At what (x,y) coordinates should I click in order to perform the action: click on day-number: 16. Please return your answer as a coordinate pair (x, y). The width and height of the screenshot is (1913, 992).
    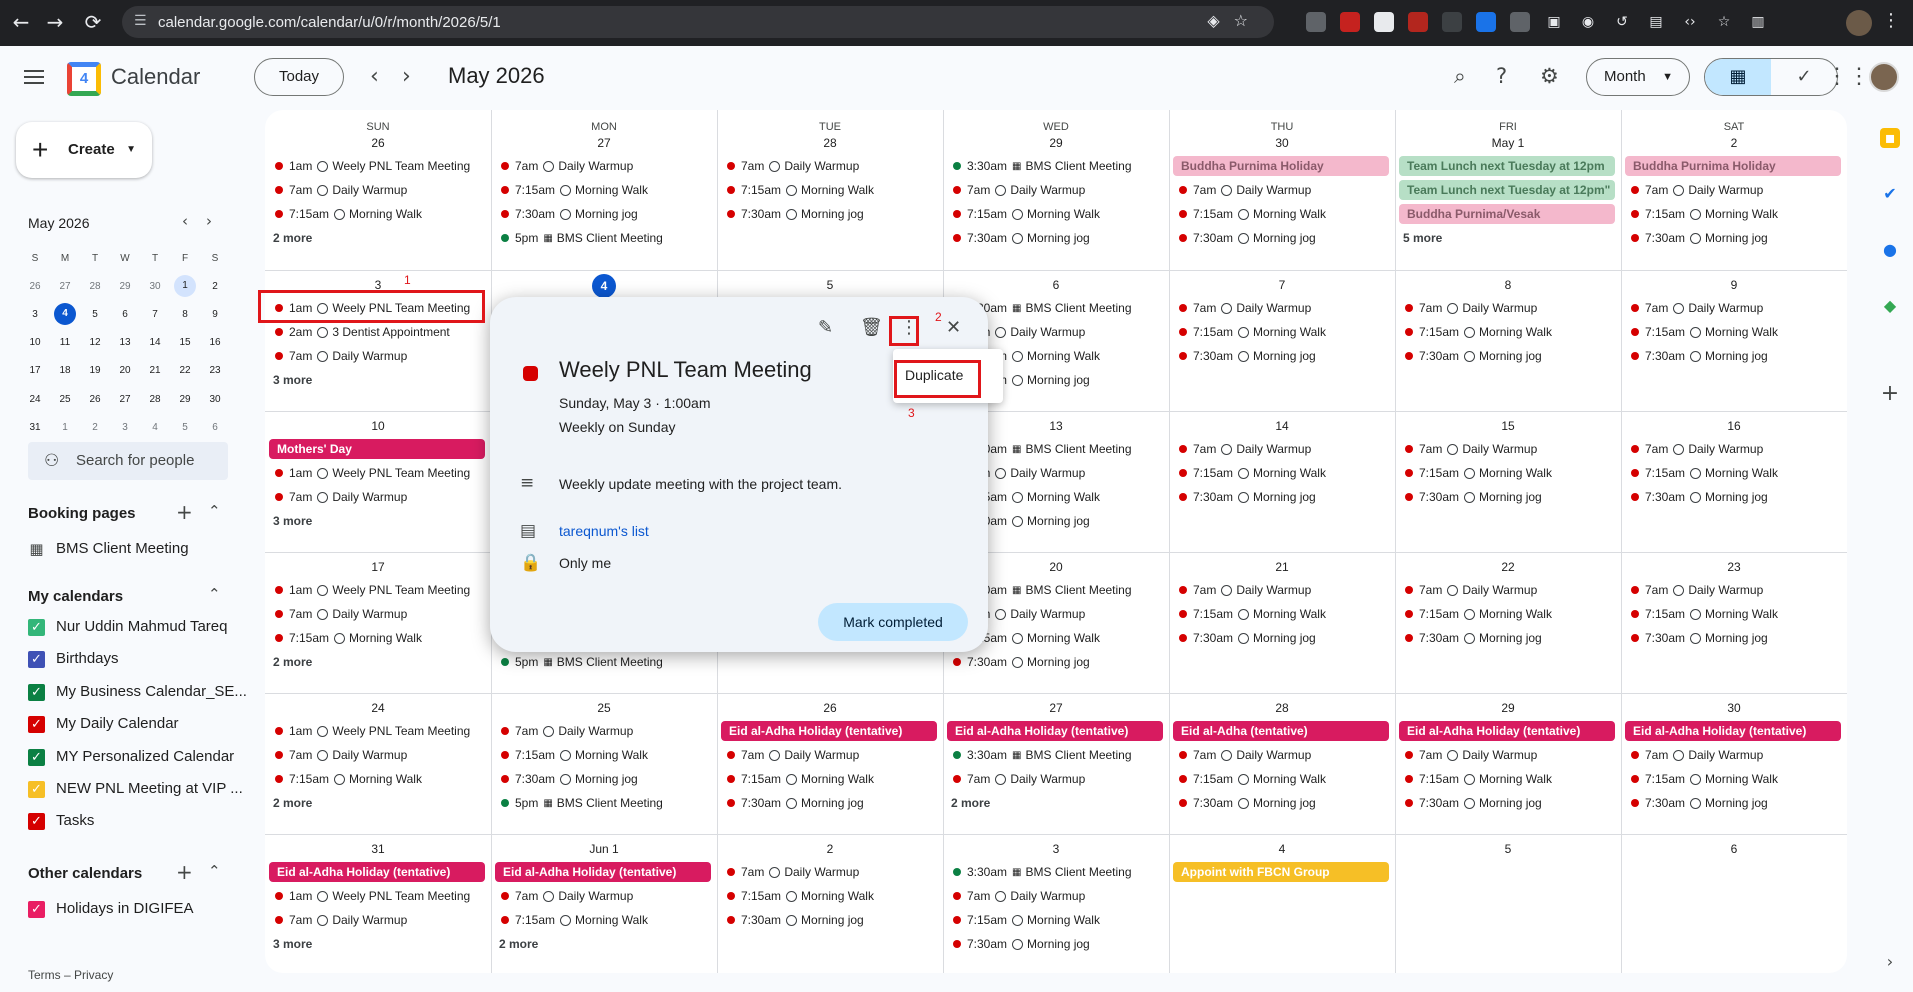
    Looking at the image, I should click on (1734, 426).